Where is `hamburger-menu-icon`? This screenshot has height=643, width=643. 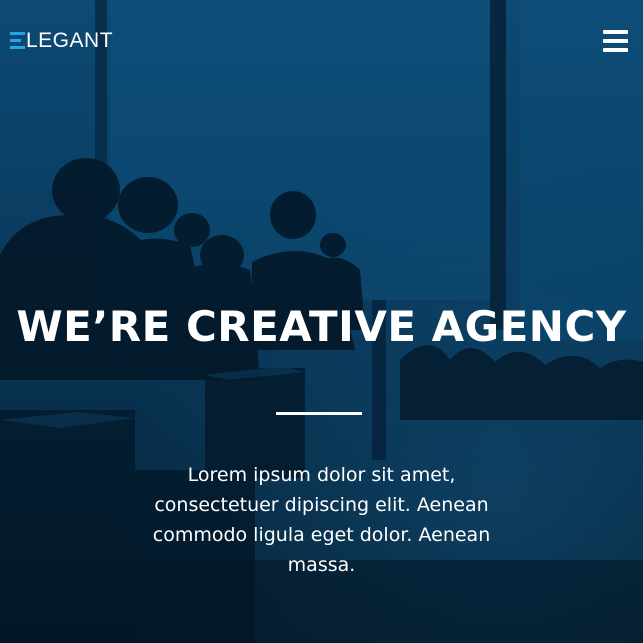
hamburger-menu-icon is located at coordinates (616, 41).